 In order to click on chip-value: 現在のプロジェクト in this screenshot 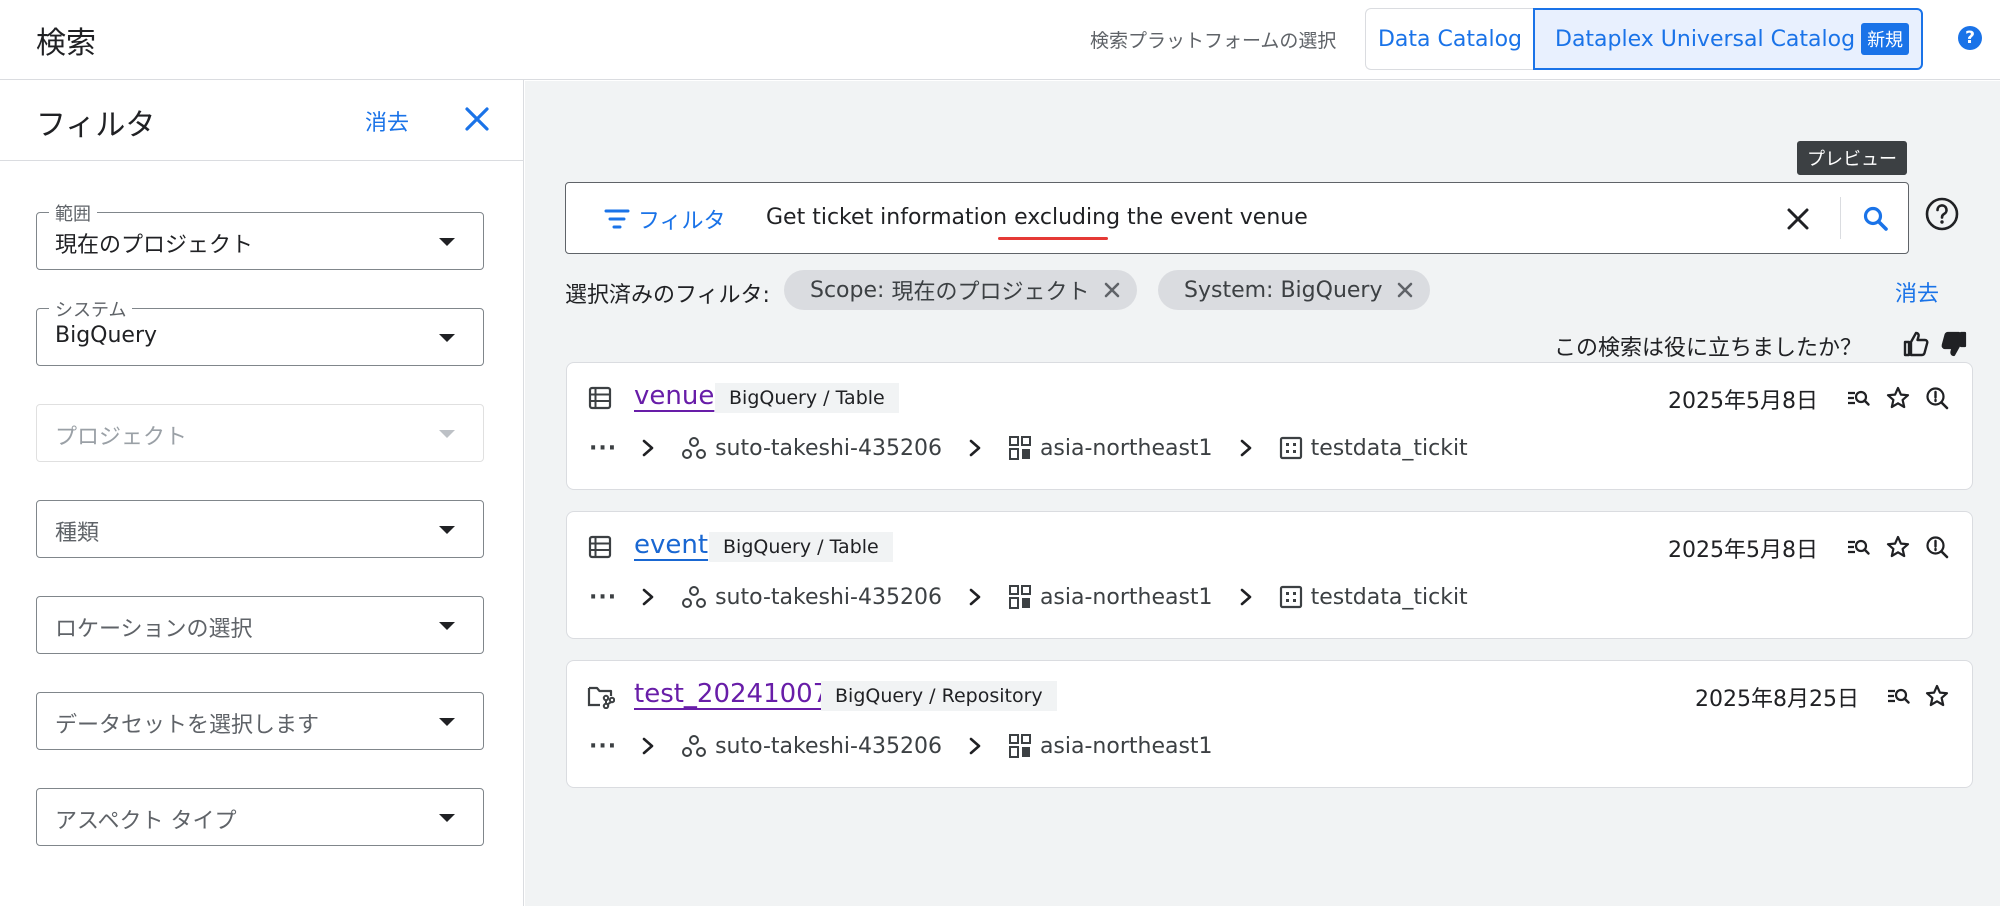, I will do `click(990, 292)`.